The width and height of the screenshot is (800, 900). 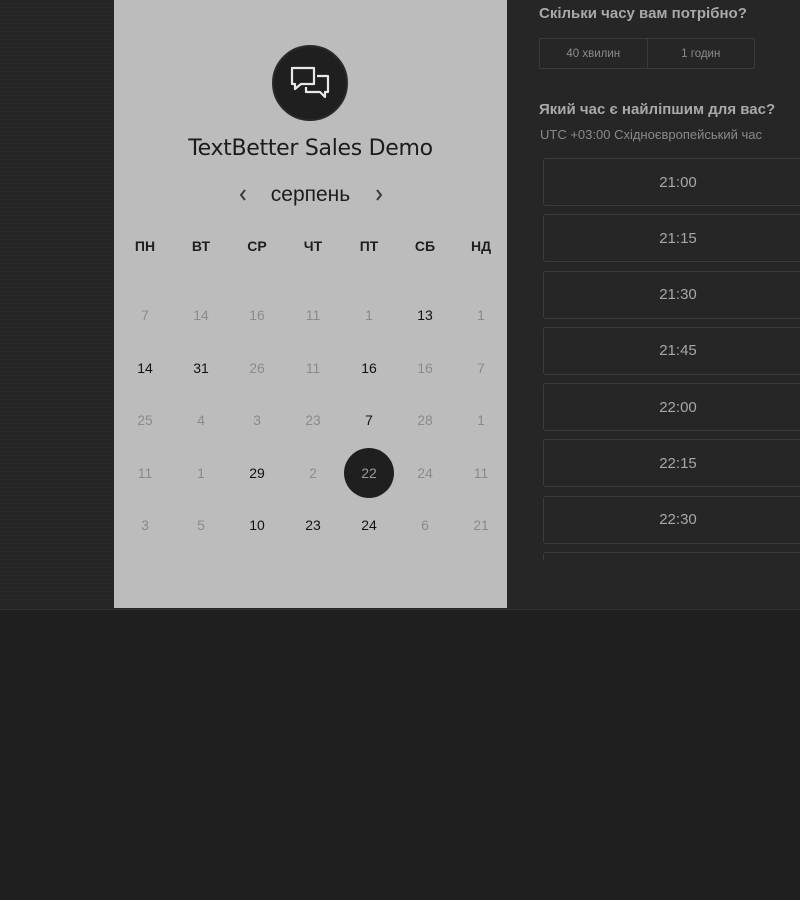 I want to click on chevron-left-icon, so click(x=242, y=195).